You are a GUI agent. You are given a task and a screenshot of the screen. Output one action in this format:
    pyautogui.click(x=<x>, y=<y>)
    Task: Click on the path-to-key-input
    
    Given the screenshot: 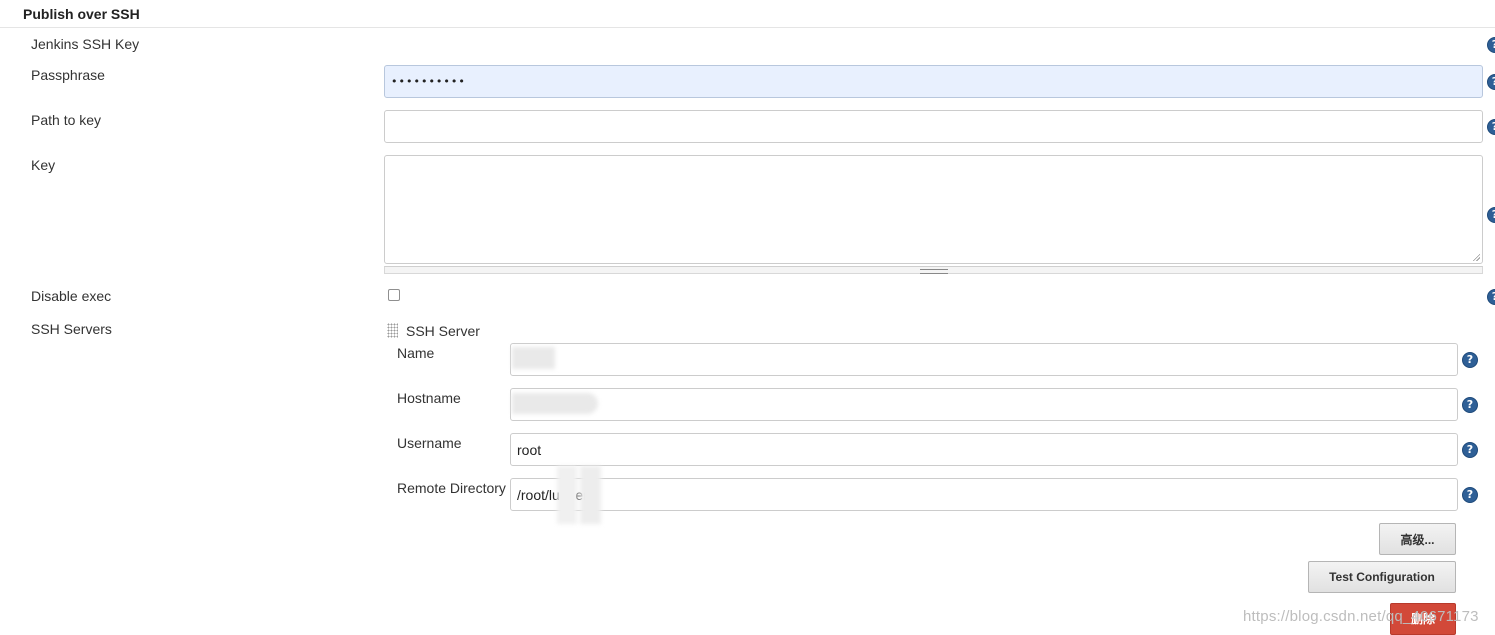 What is the action you would take?
    pyautogui.click(x=933, y=126)
    